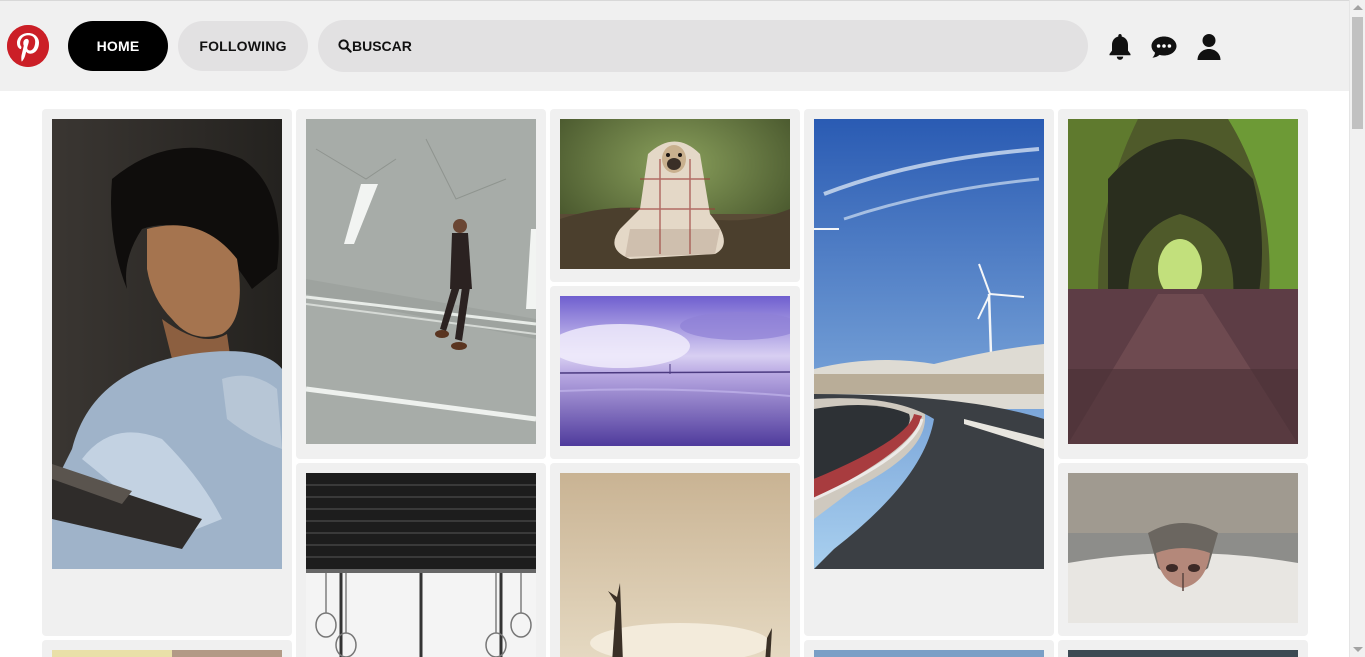 The height and width of the screenshot is (657, 1365). I want to click on pin-cat-nose, so click(1183, 548).